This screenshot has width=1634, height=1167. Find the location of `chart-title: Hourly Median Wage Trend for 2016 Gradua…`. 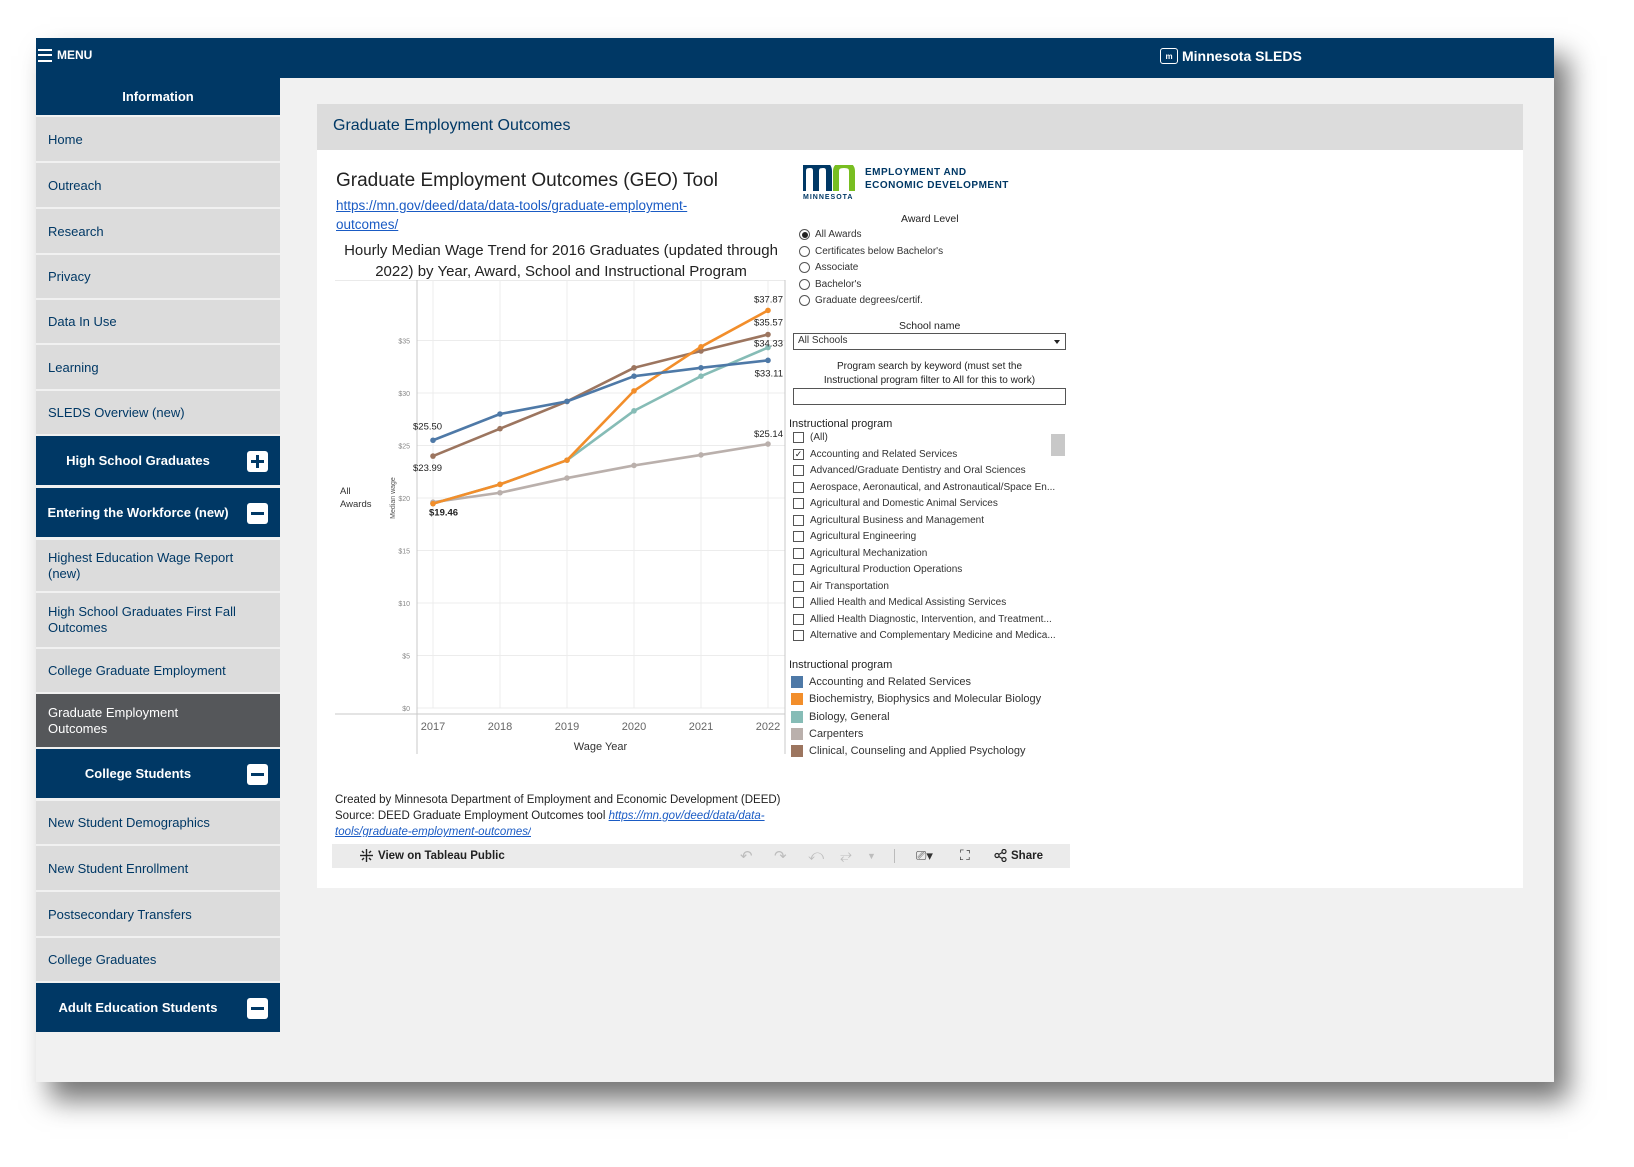

chart-title: Hourly Median Wage Trend for 2016 Gradua… is located at coordinates (561, 261).